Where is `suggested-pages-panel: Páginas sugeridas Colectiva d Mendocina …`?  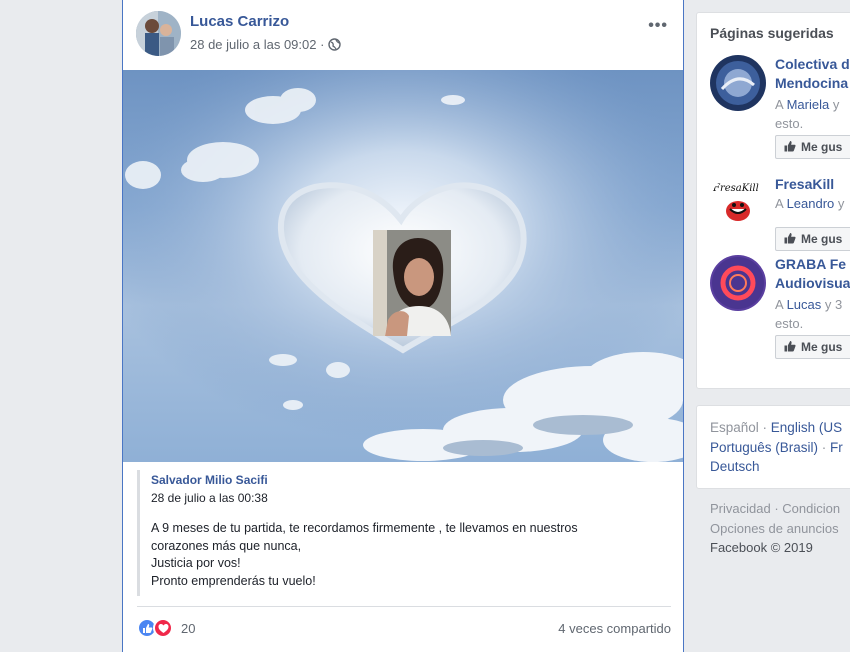
suggested-pages-panel: Páginas sugeridas Colectiva d Mendocina … is located at coordinates (773, 200).